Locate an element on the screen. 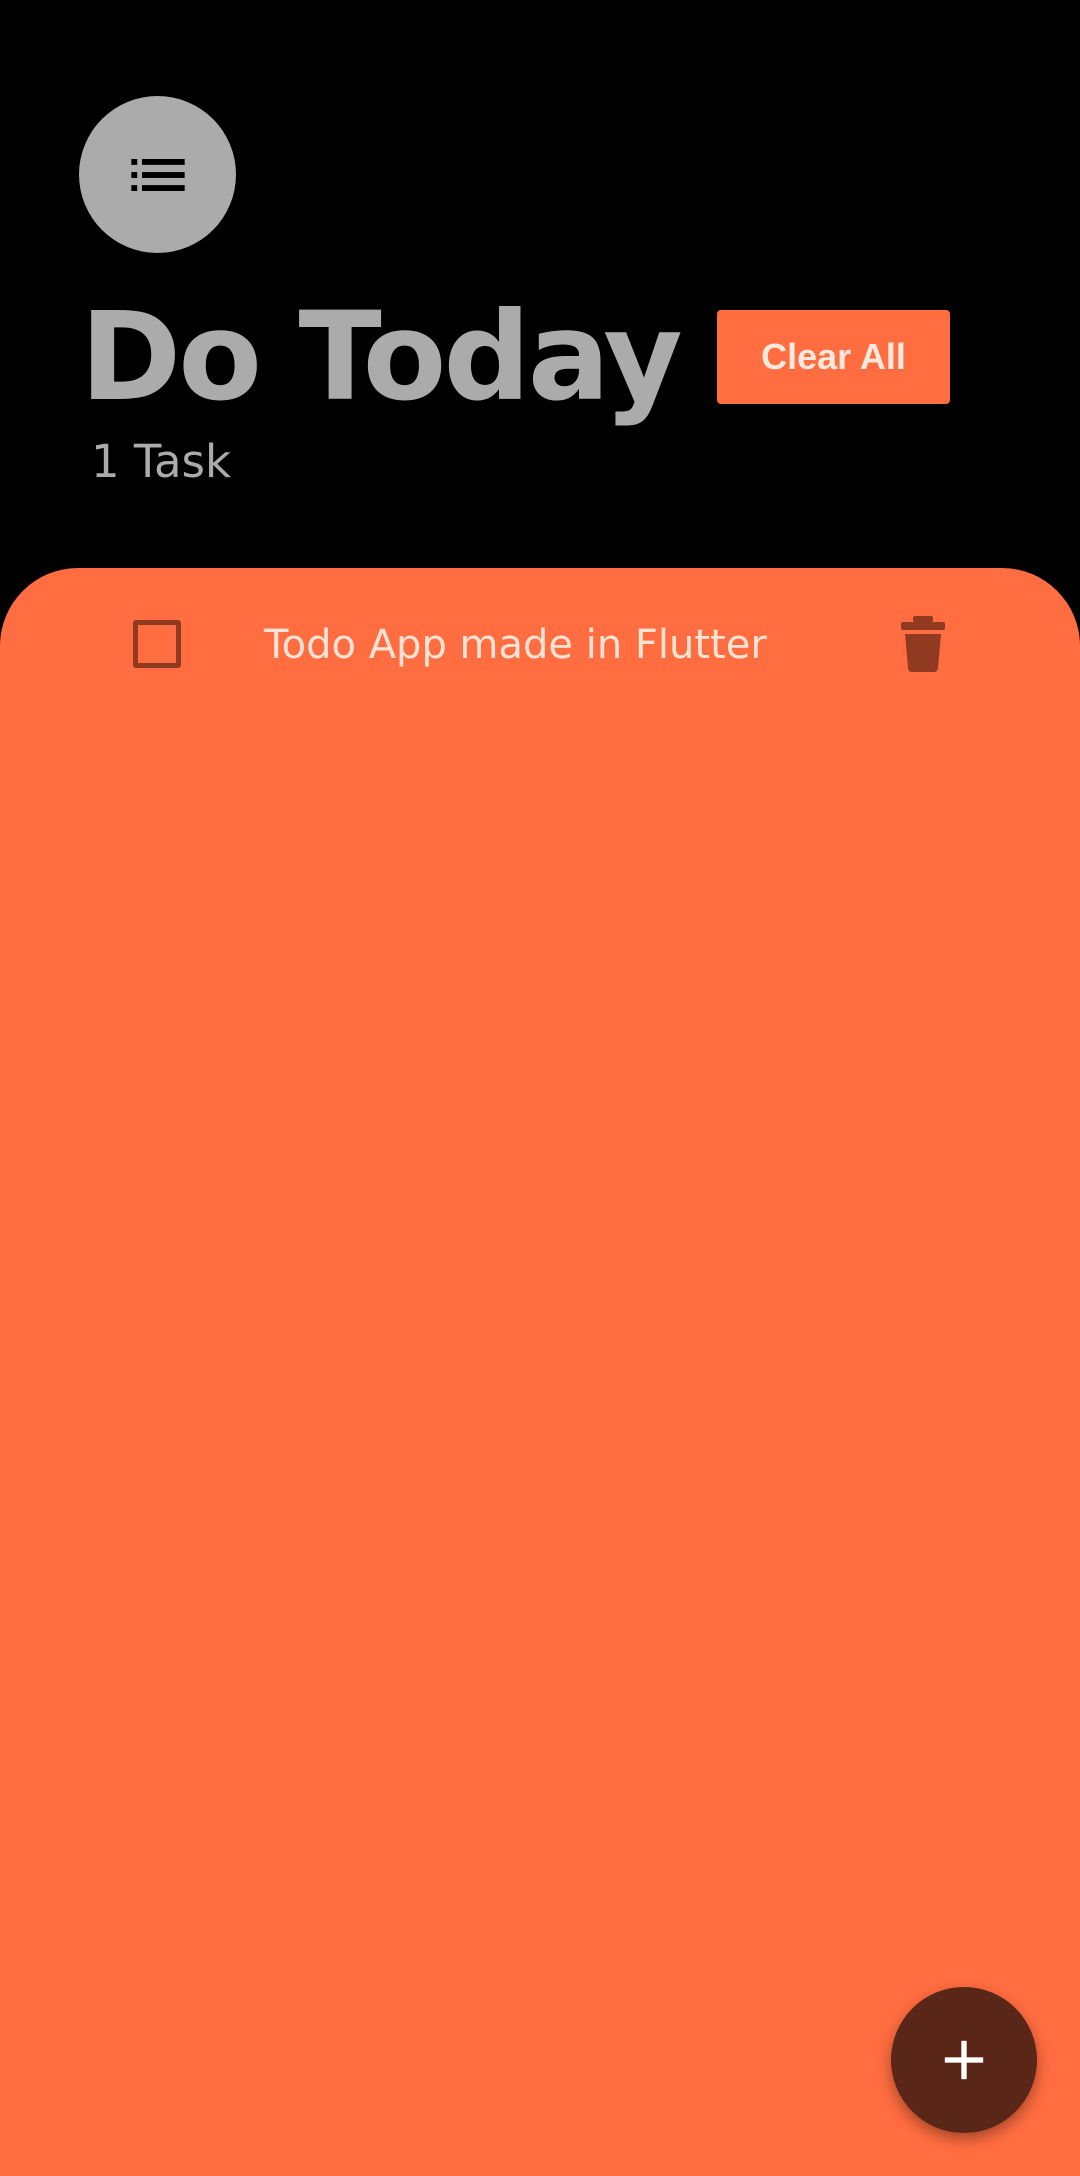  delete-task-button is located at coordinates (923, 644).